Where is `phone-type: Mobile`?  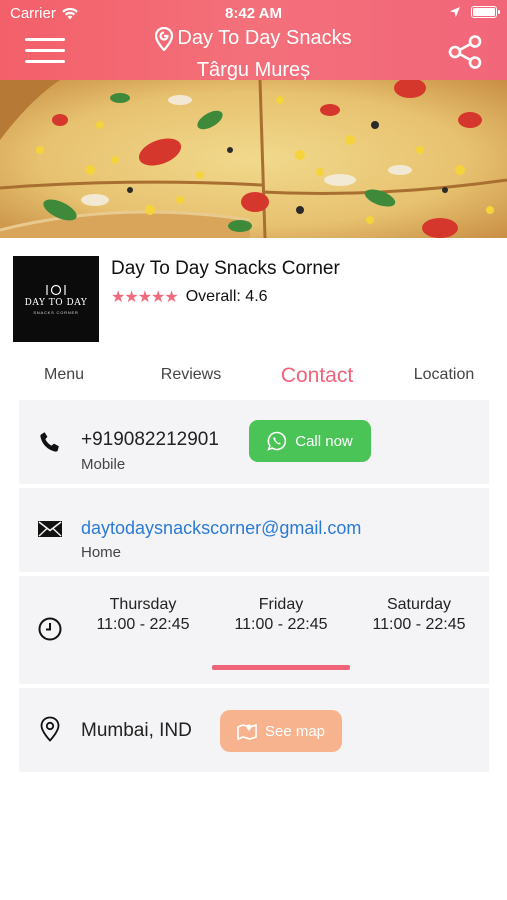
phone-type: Mobile is located at coordinates (103, 464).